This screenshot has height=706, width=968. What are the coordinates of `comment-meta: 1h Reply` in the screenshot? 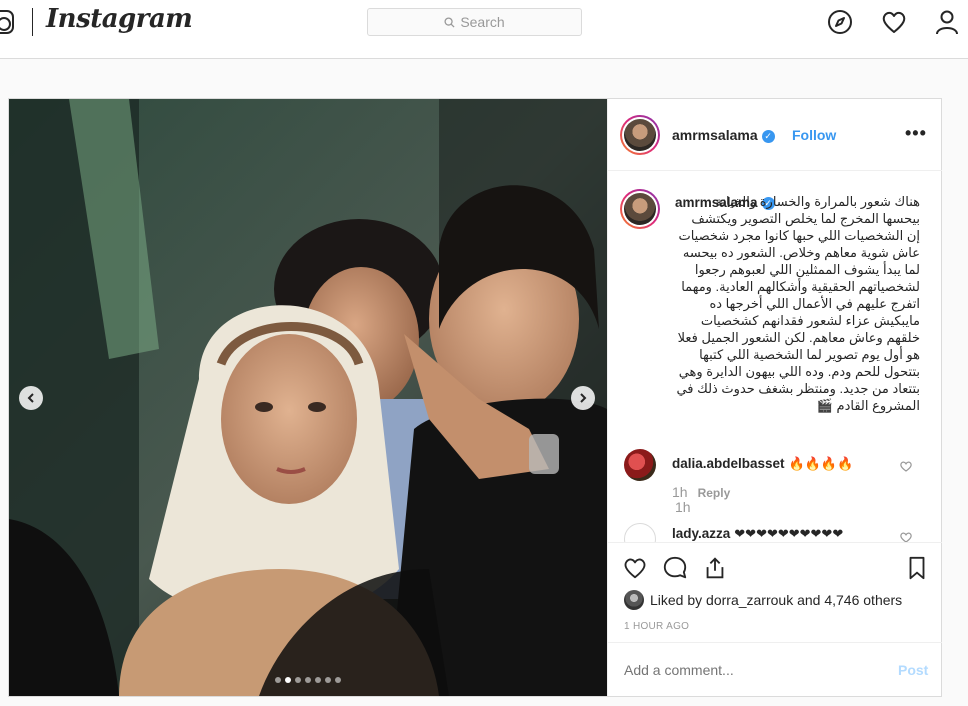 It's located at (701, 492).